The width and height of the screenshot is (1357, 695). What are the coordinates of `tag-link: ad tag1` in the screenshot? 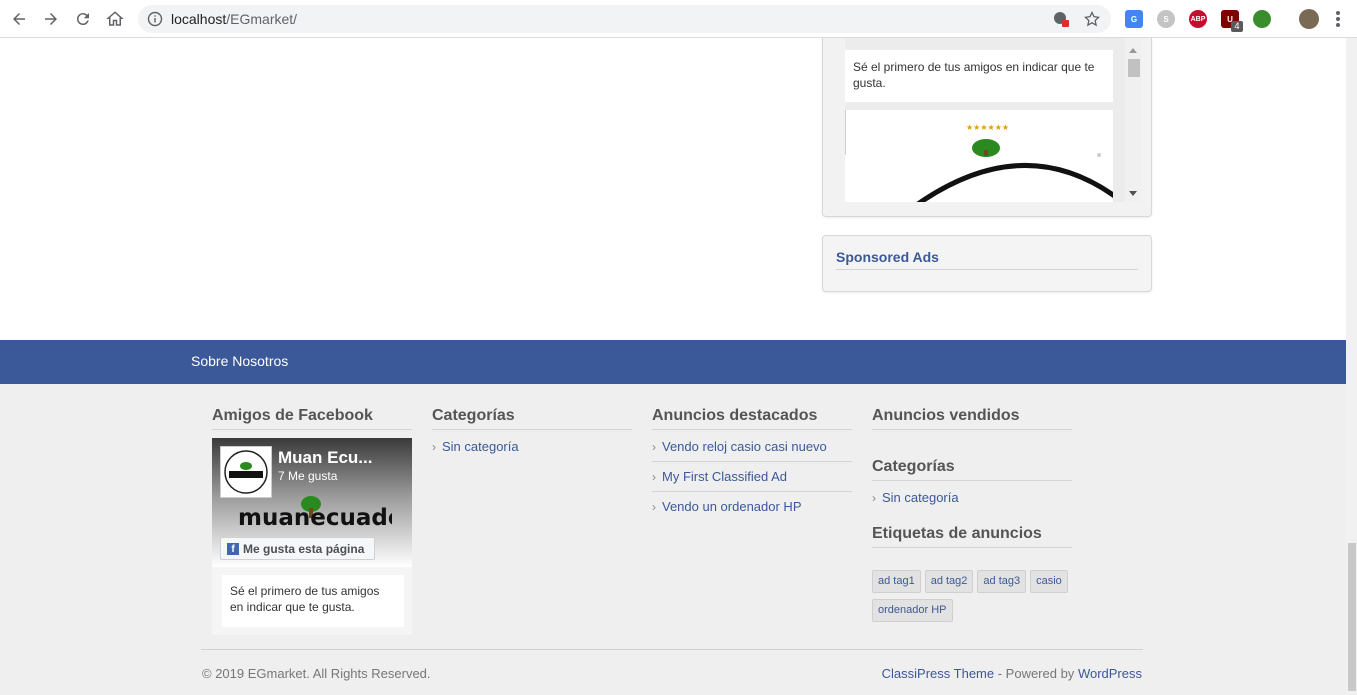 It's located at (896, 581).